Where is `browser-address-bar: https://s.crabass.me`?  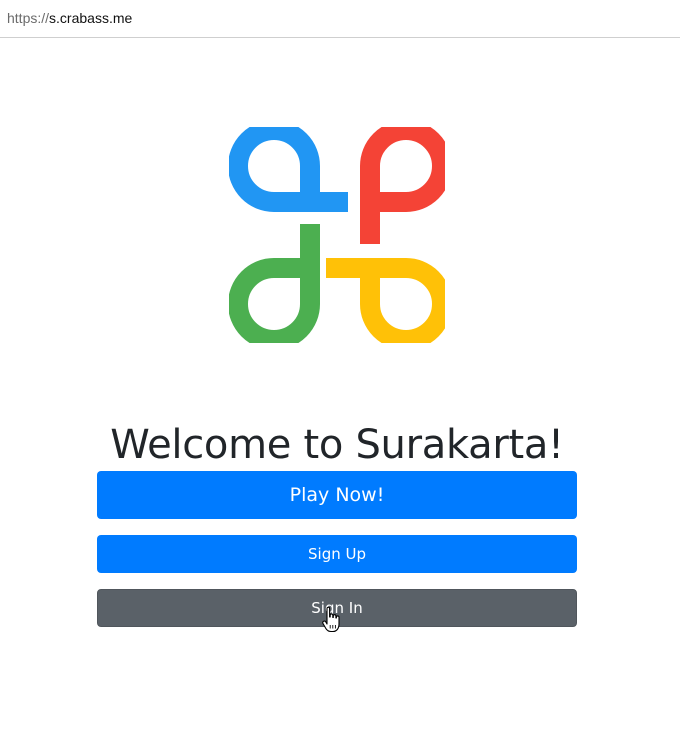 browser-address-bar: https://s.crabass.me is located at coordinates (340, 19).